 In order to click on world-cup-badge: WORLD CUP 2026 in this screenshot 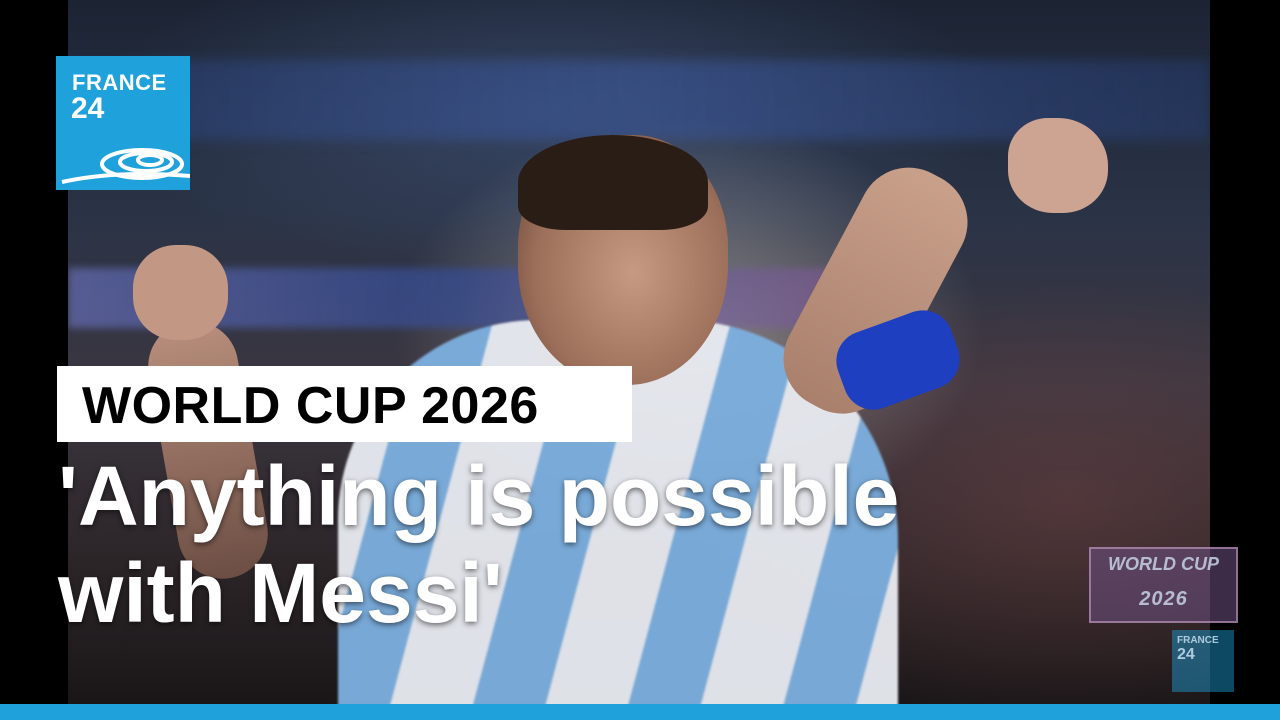, I will do `click(1163, 585)`.